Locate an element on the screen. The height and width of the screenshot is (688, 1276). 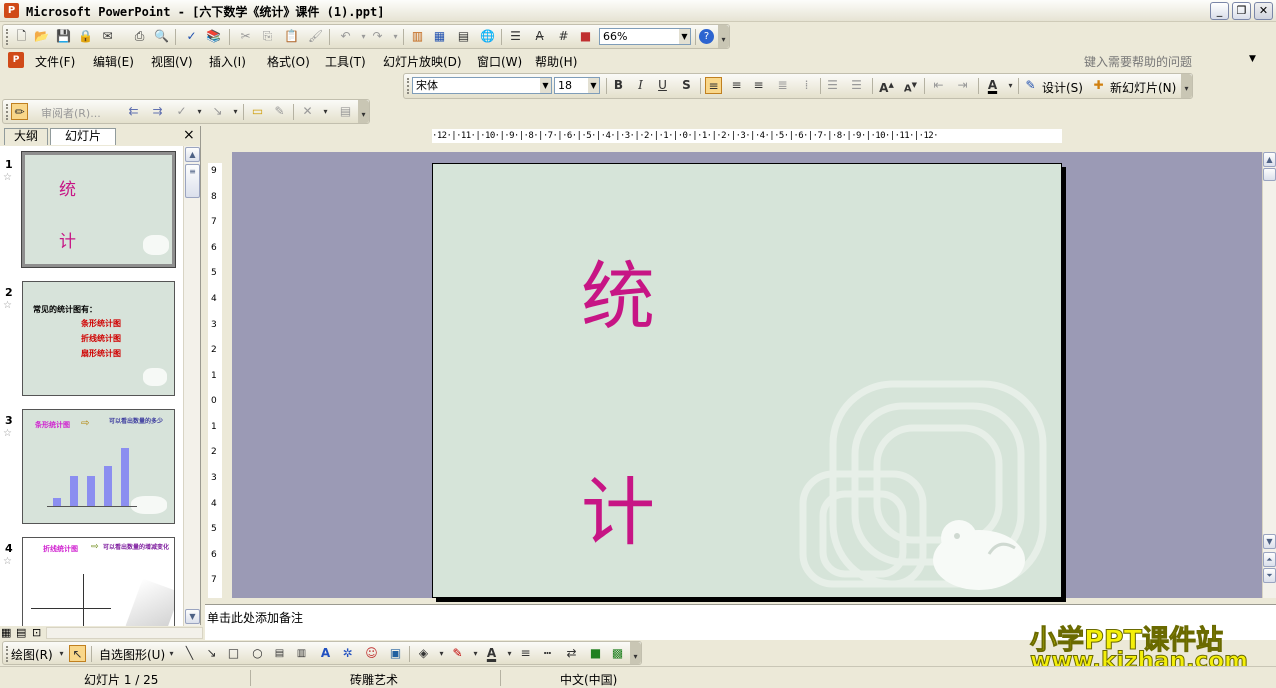
font-color-icon: A is located at coordinates (992, 85).